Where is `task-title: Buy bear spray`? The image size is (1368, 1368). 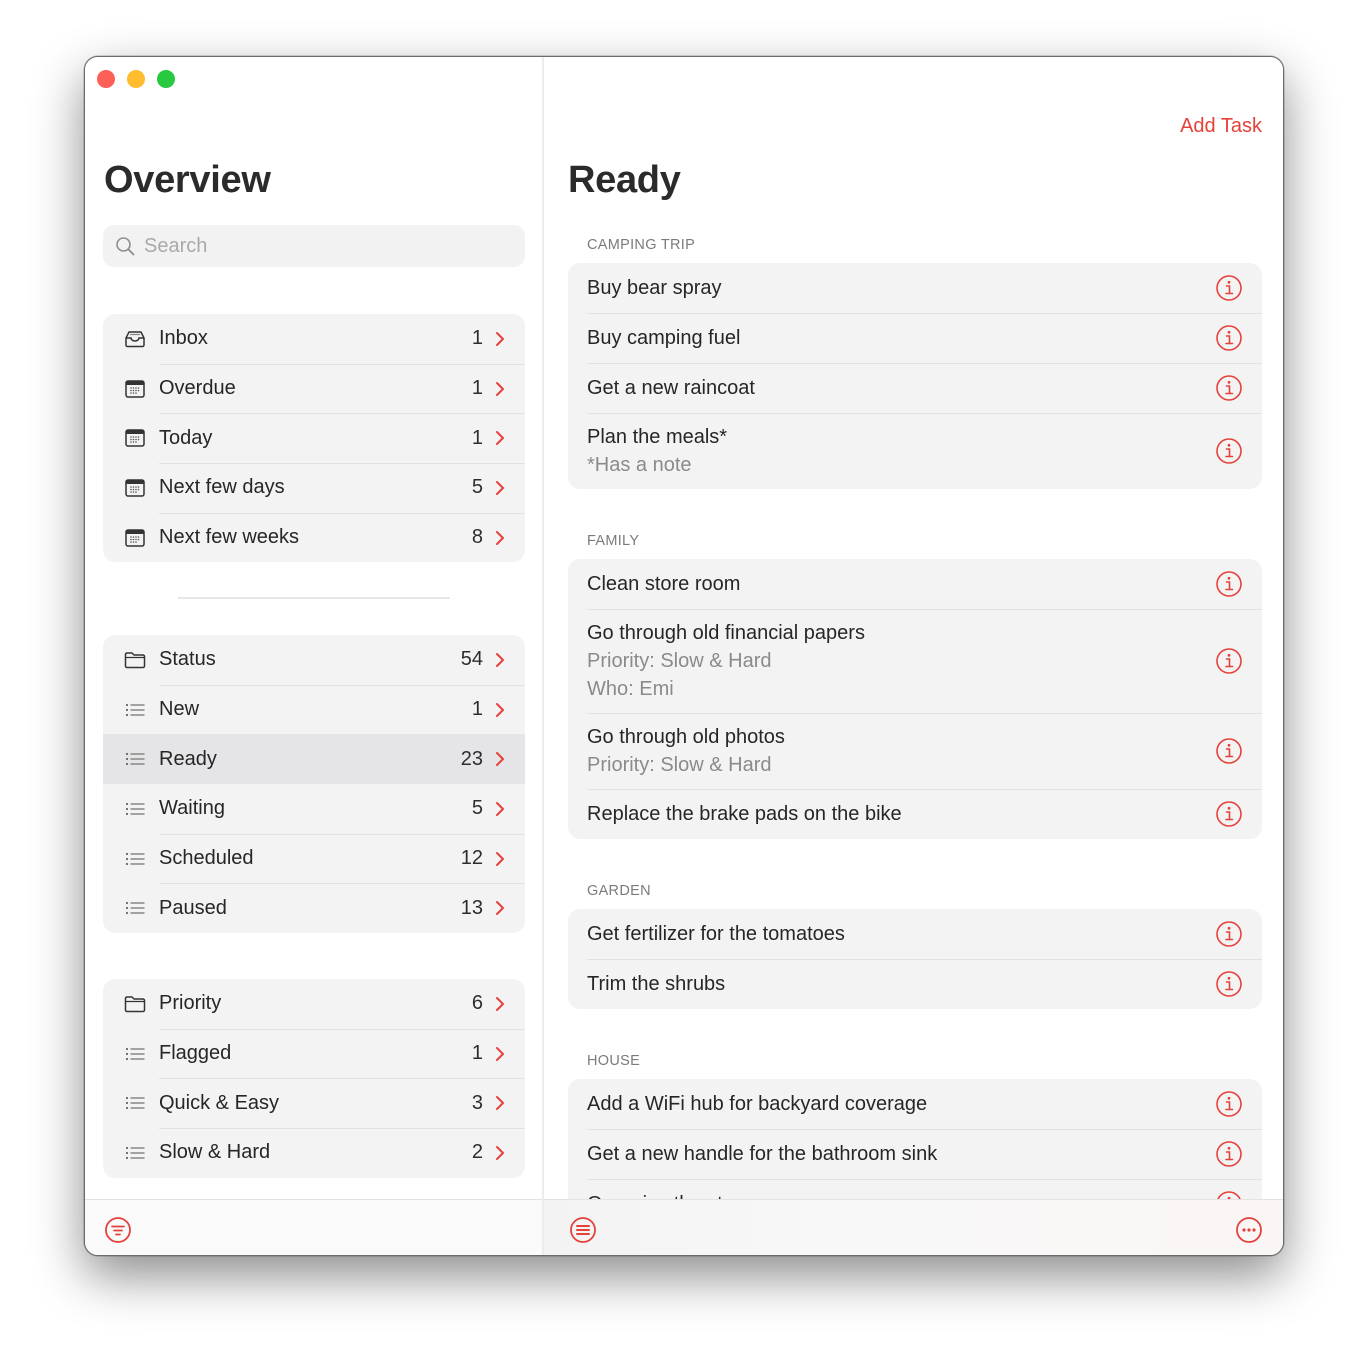
task-title: Buy bear spray is located at coordinates (654, 288).